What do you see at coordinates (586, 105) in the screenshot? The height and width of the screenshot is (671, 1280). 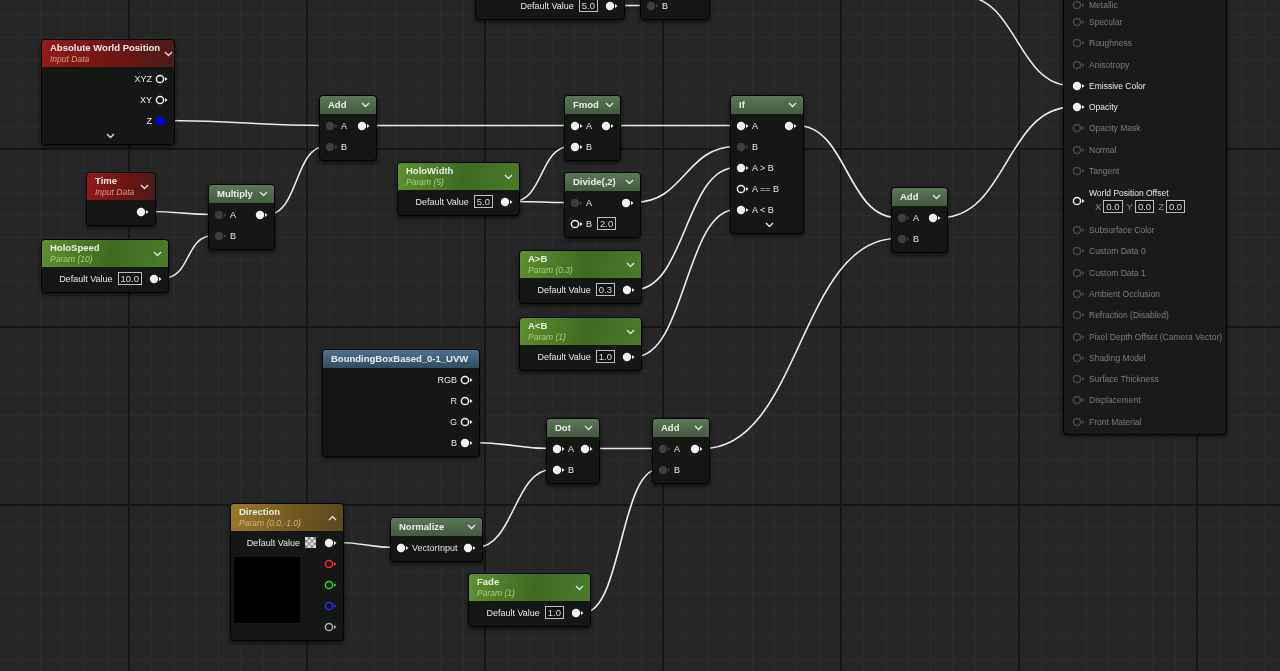 I see `node-title: Fmod` at bounding box center [586, 105].